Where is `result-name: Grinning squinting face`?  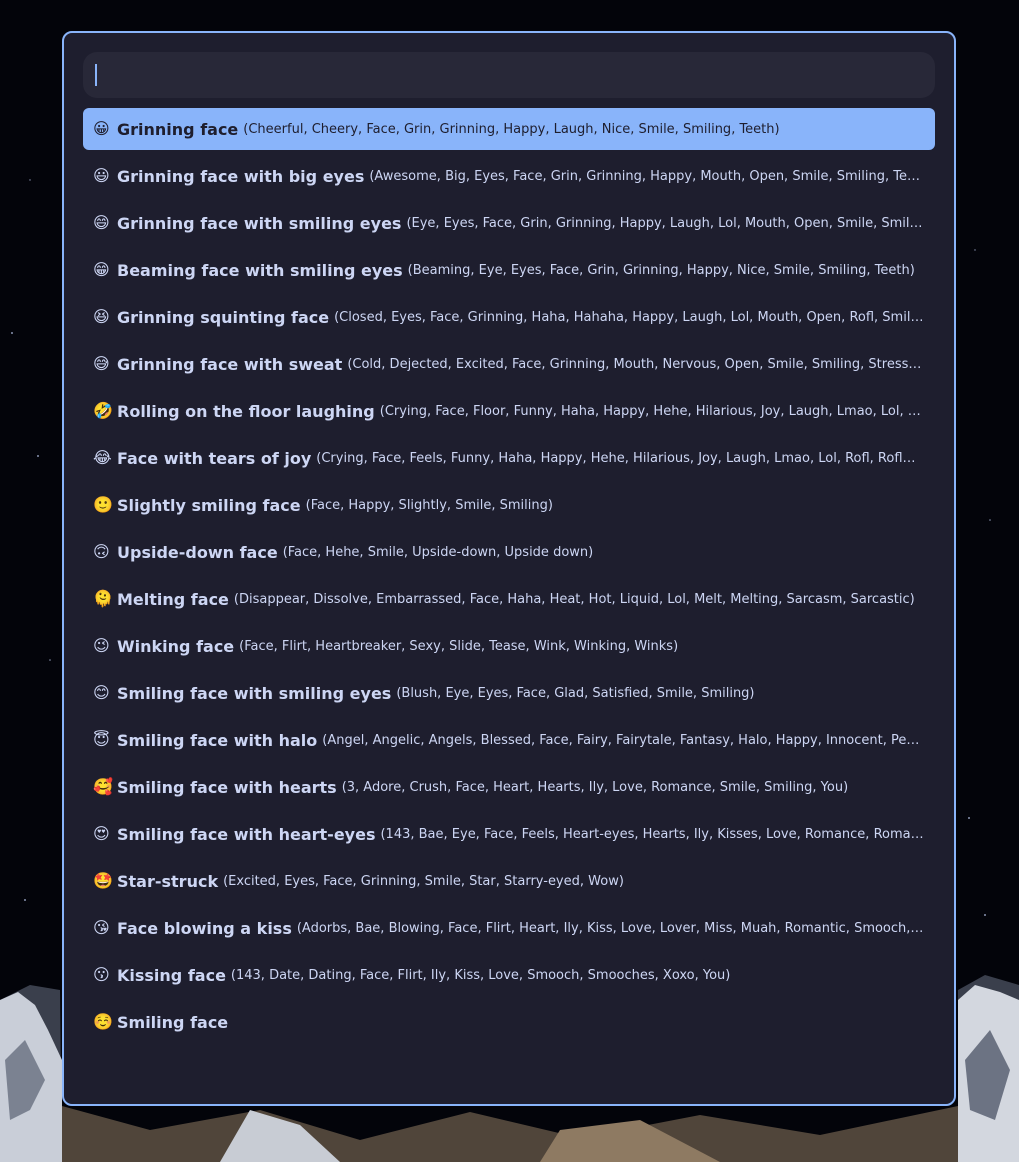
result-name: Grinning squinting face is located at coordinates (223, 317).